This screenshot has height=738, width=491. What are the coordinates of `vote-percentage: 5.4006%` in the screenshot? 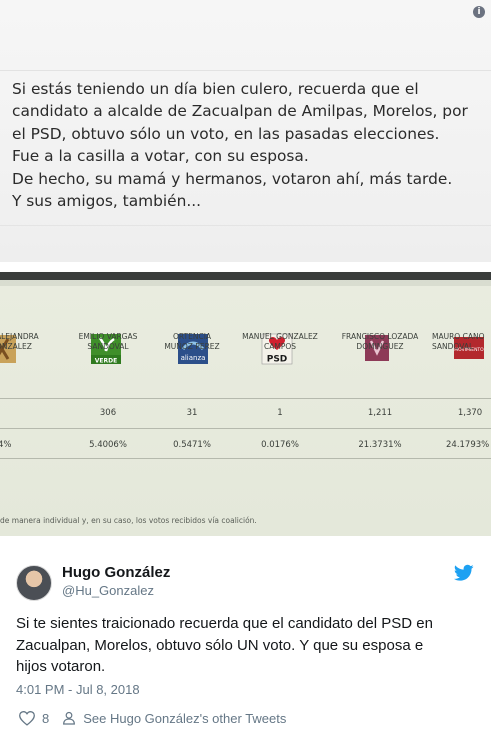 It's located at (108, 445).